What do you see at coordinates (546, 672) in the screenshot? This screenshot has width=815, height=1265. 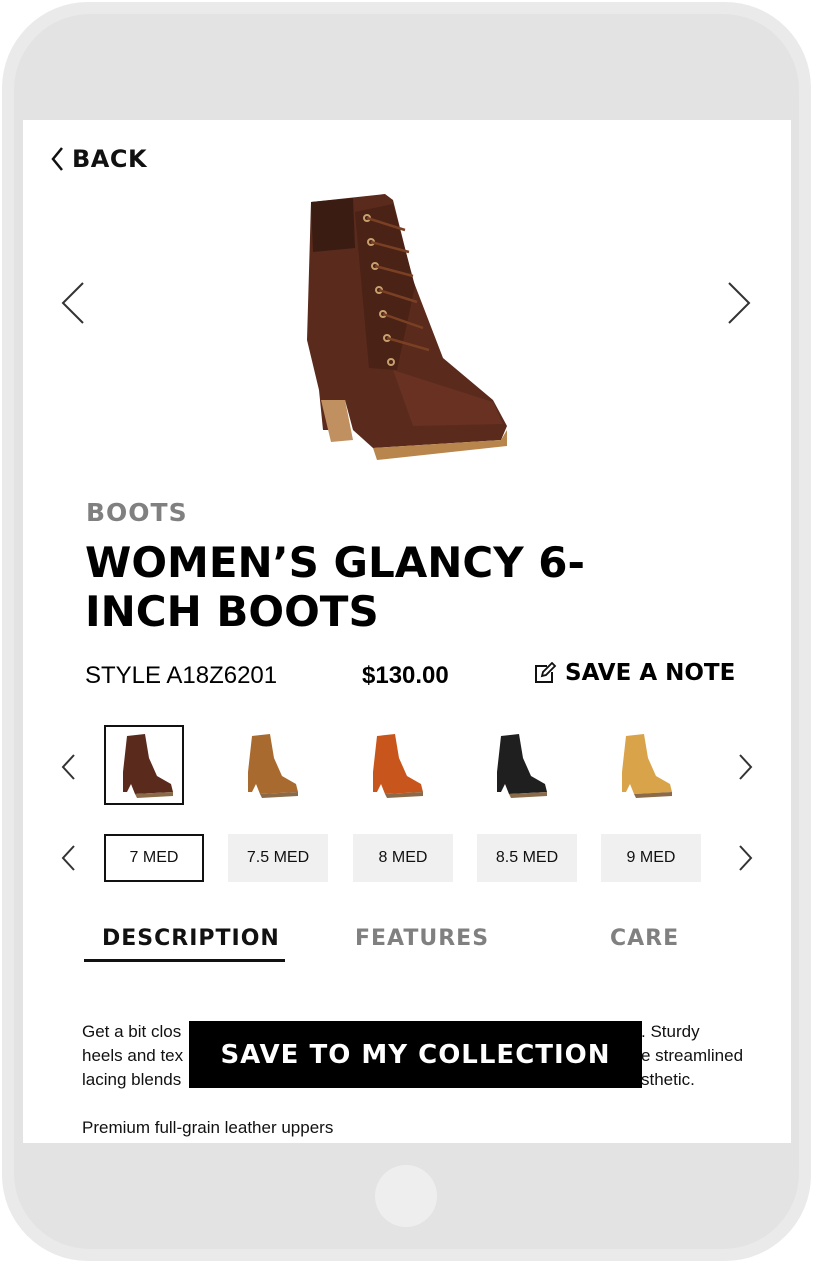 I see `edit-note-icon` at bounding box center [546, 672].